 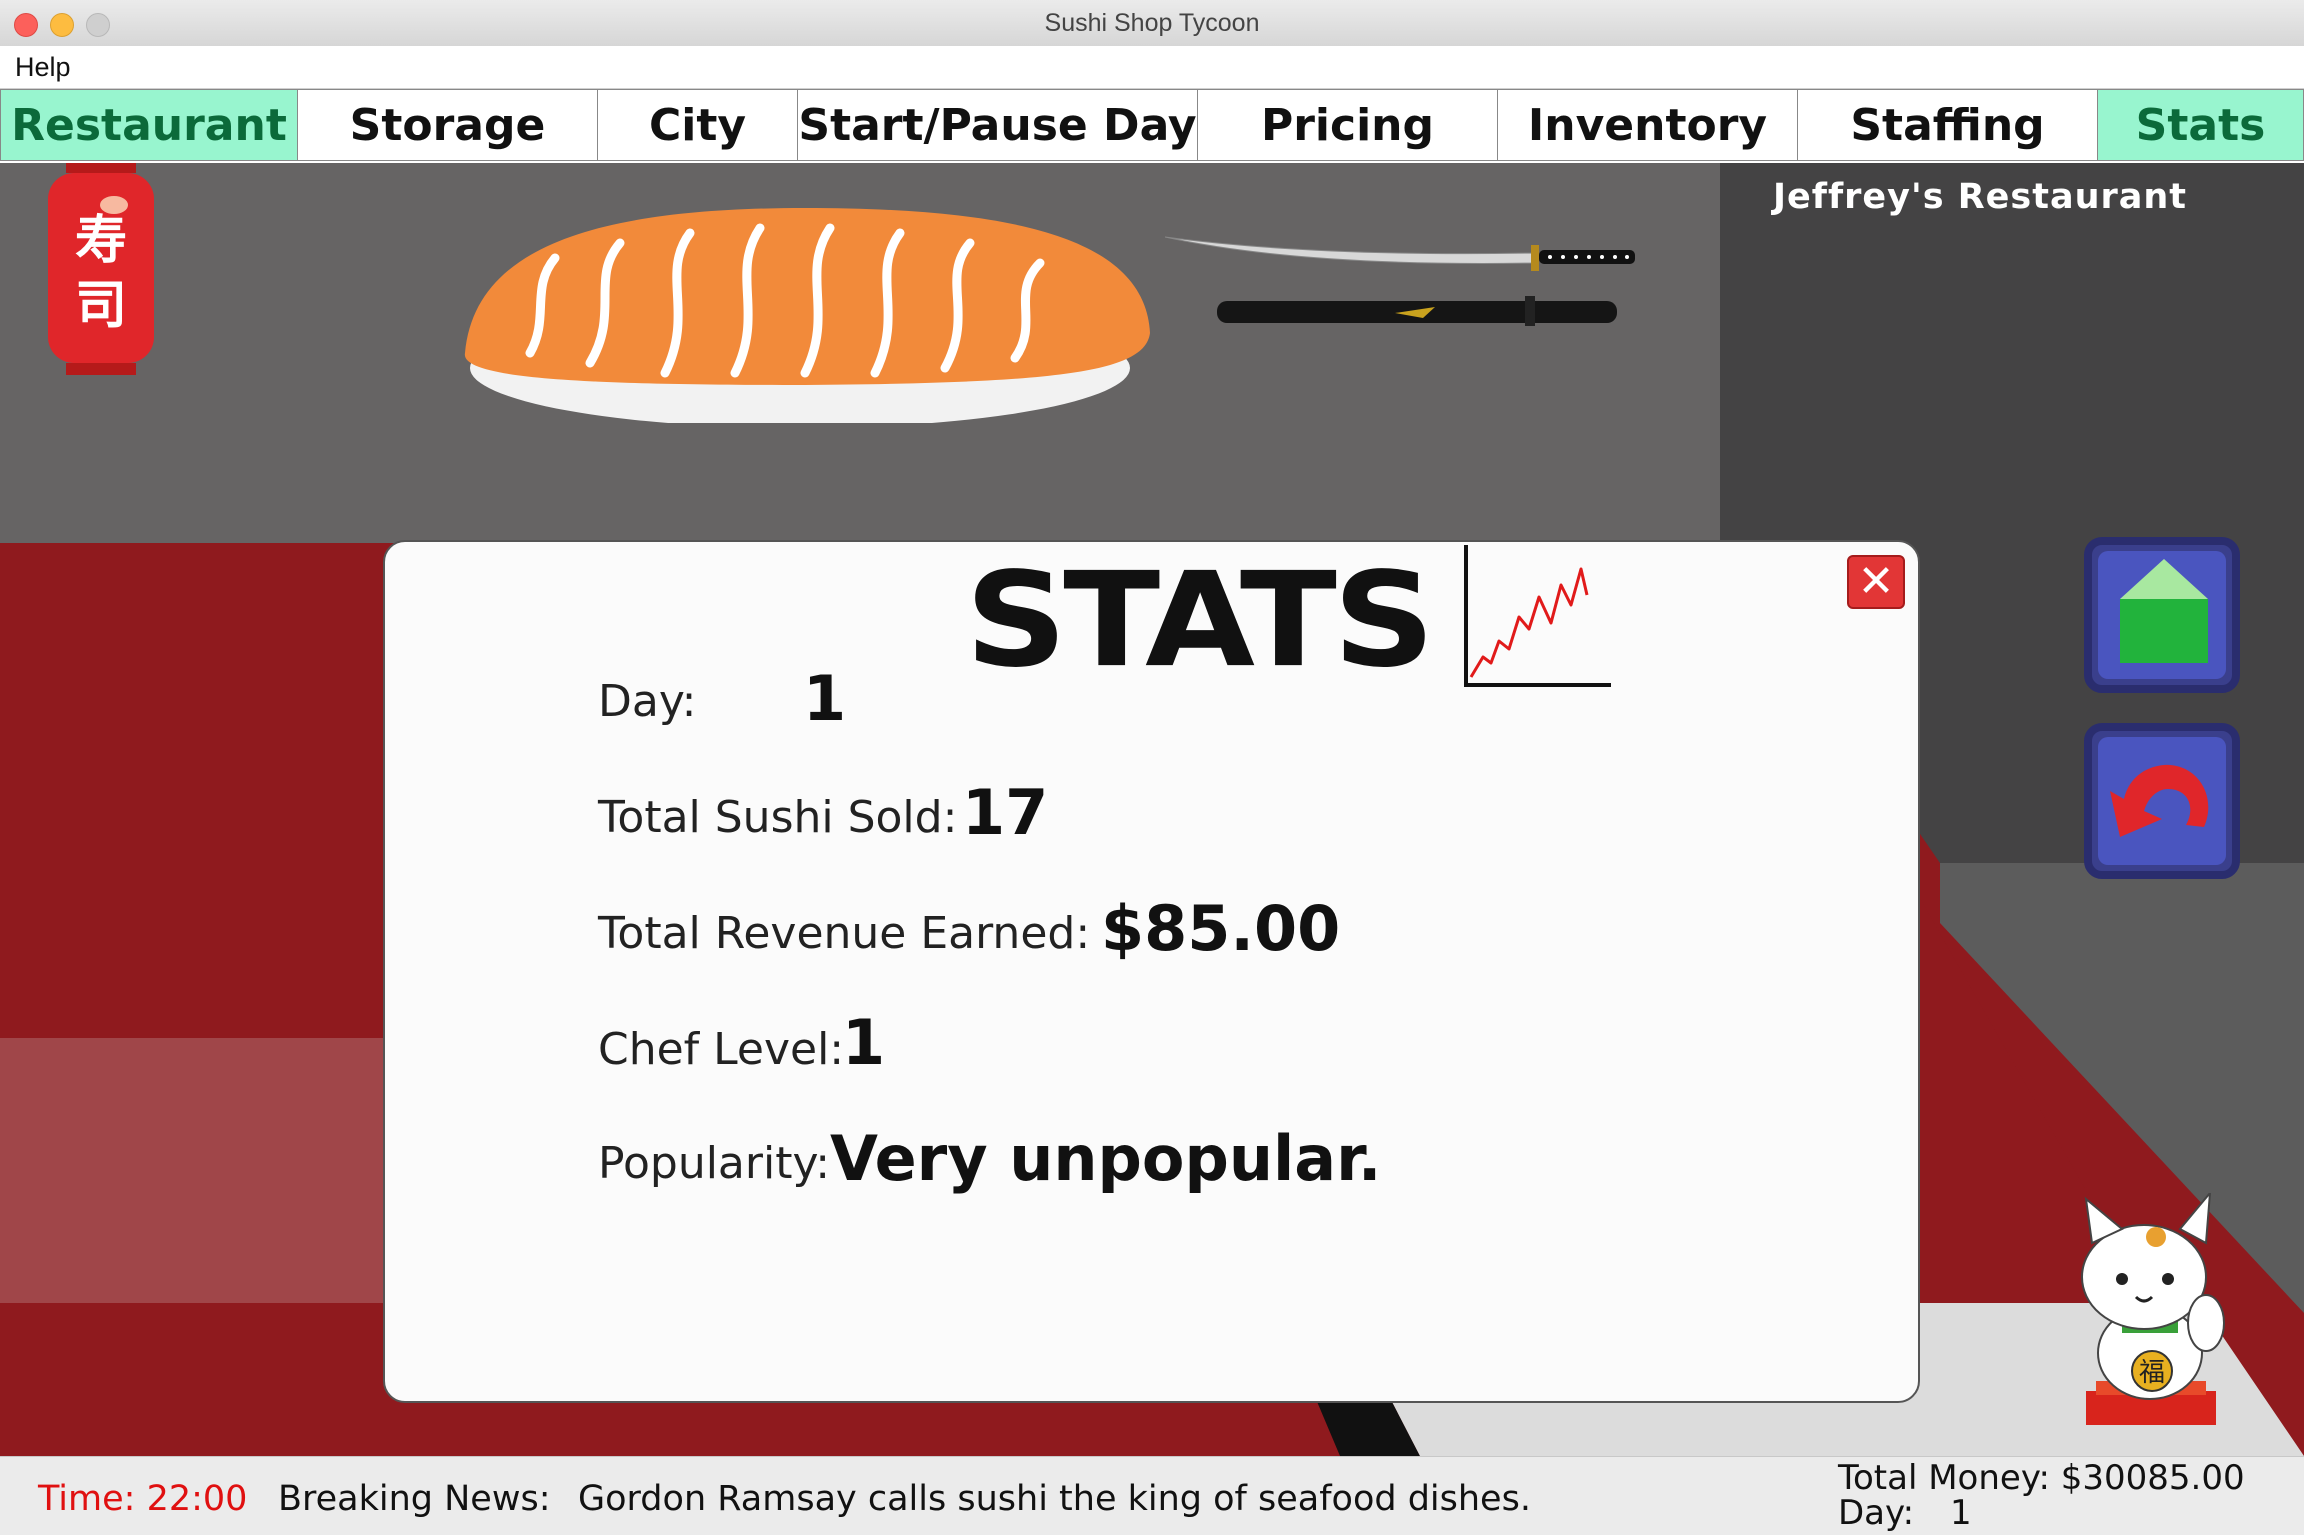 I want to click on tab-restaurant: Restaurant, so click(x=149, y=125).